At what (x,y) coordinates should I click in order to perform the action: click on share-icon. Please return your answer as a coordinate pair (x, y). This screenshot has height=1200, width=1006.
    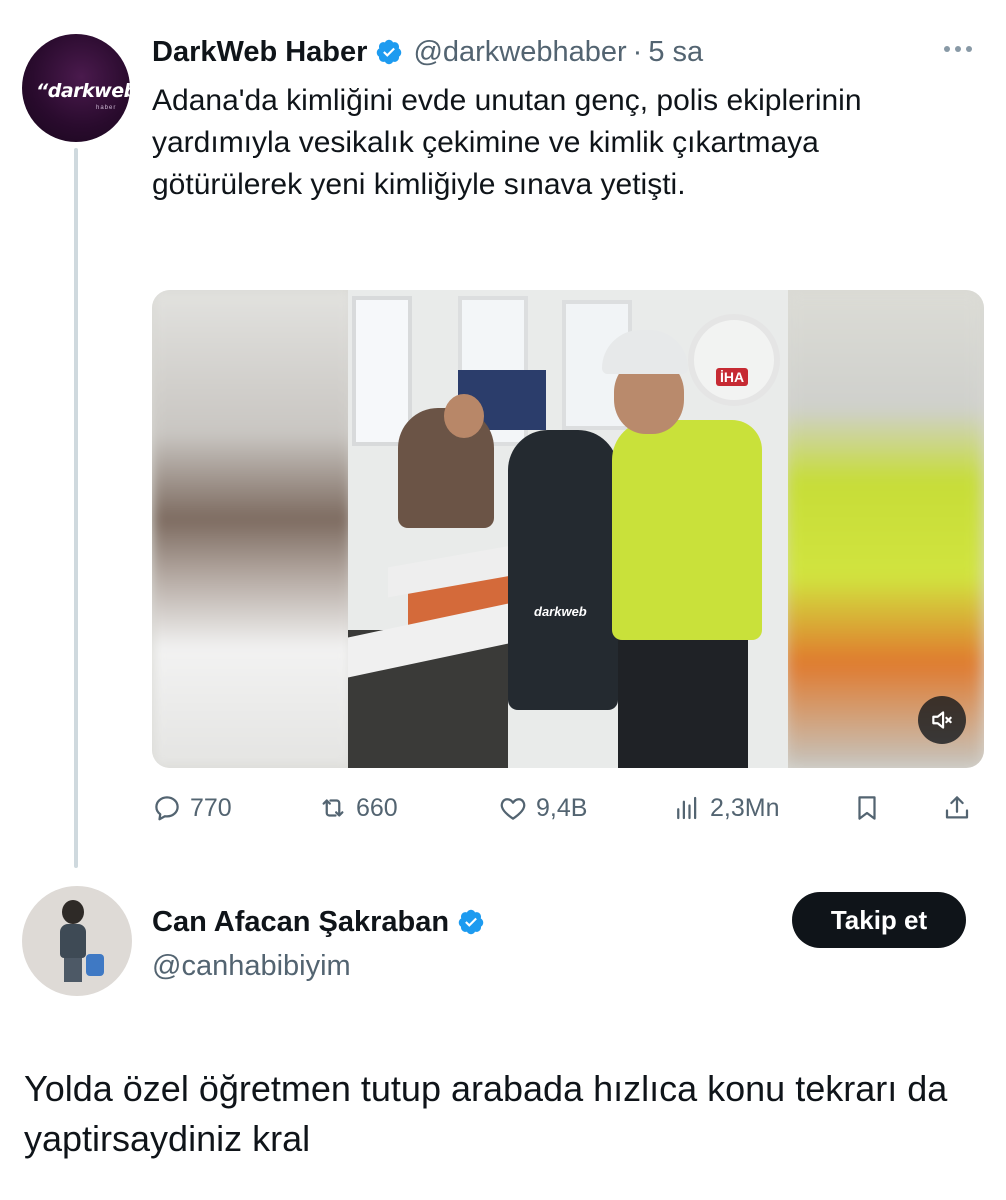
    Looking at the image, I should click on (957, 807).